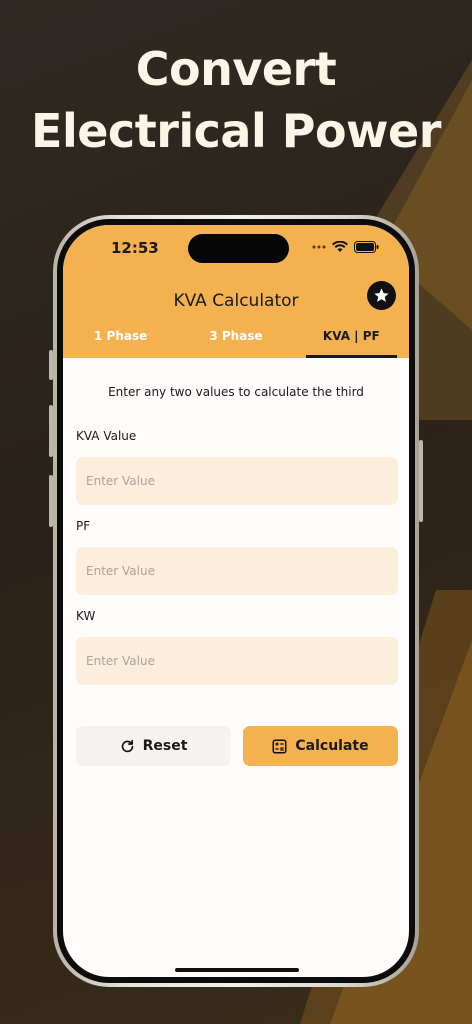 The width and height of the screenshot is (472, 1024). Describe the element at coordinates (165, 746) in the screenshot. I see `reset-label: Reset` at that location.